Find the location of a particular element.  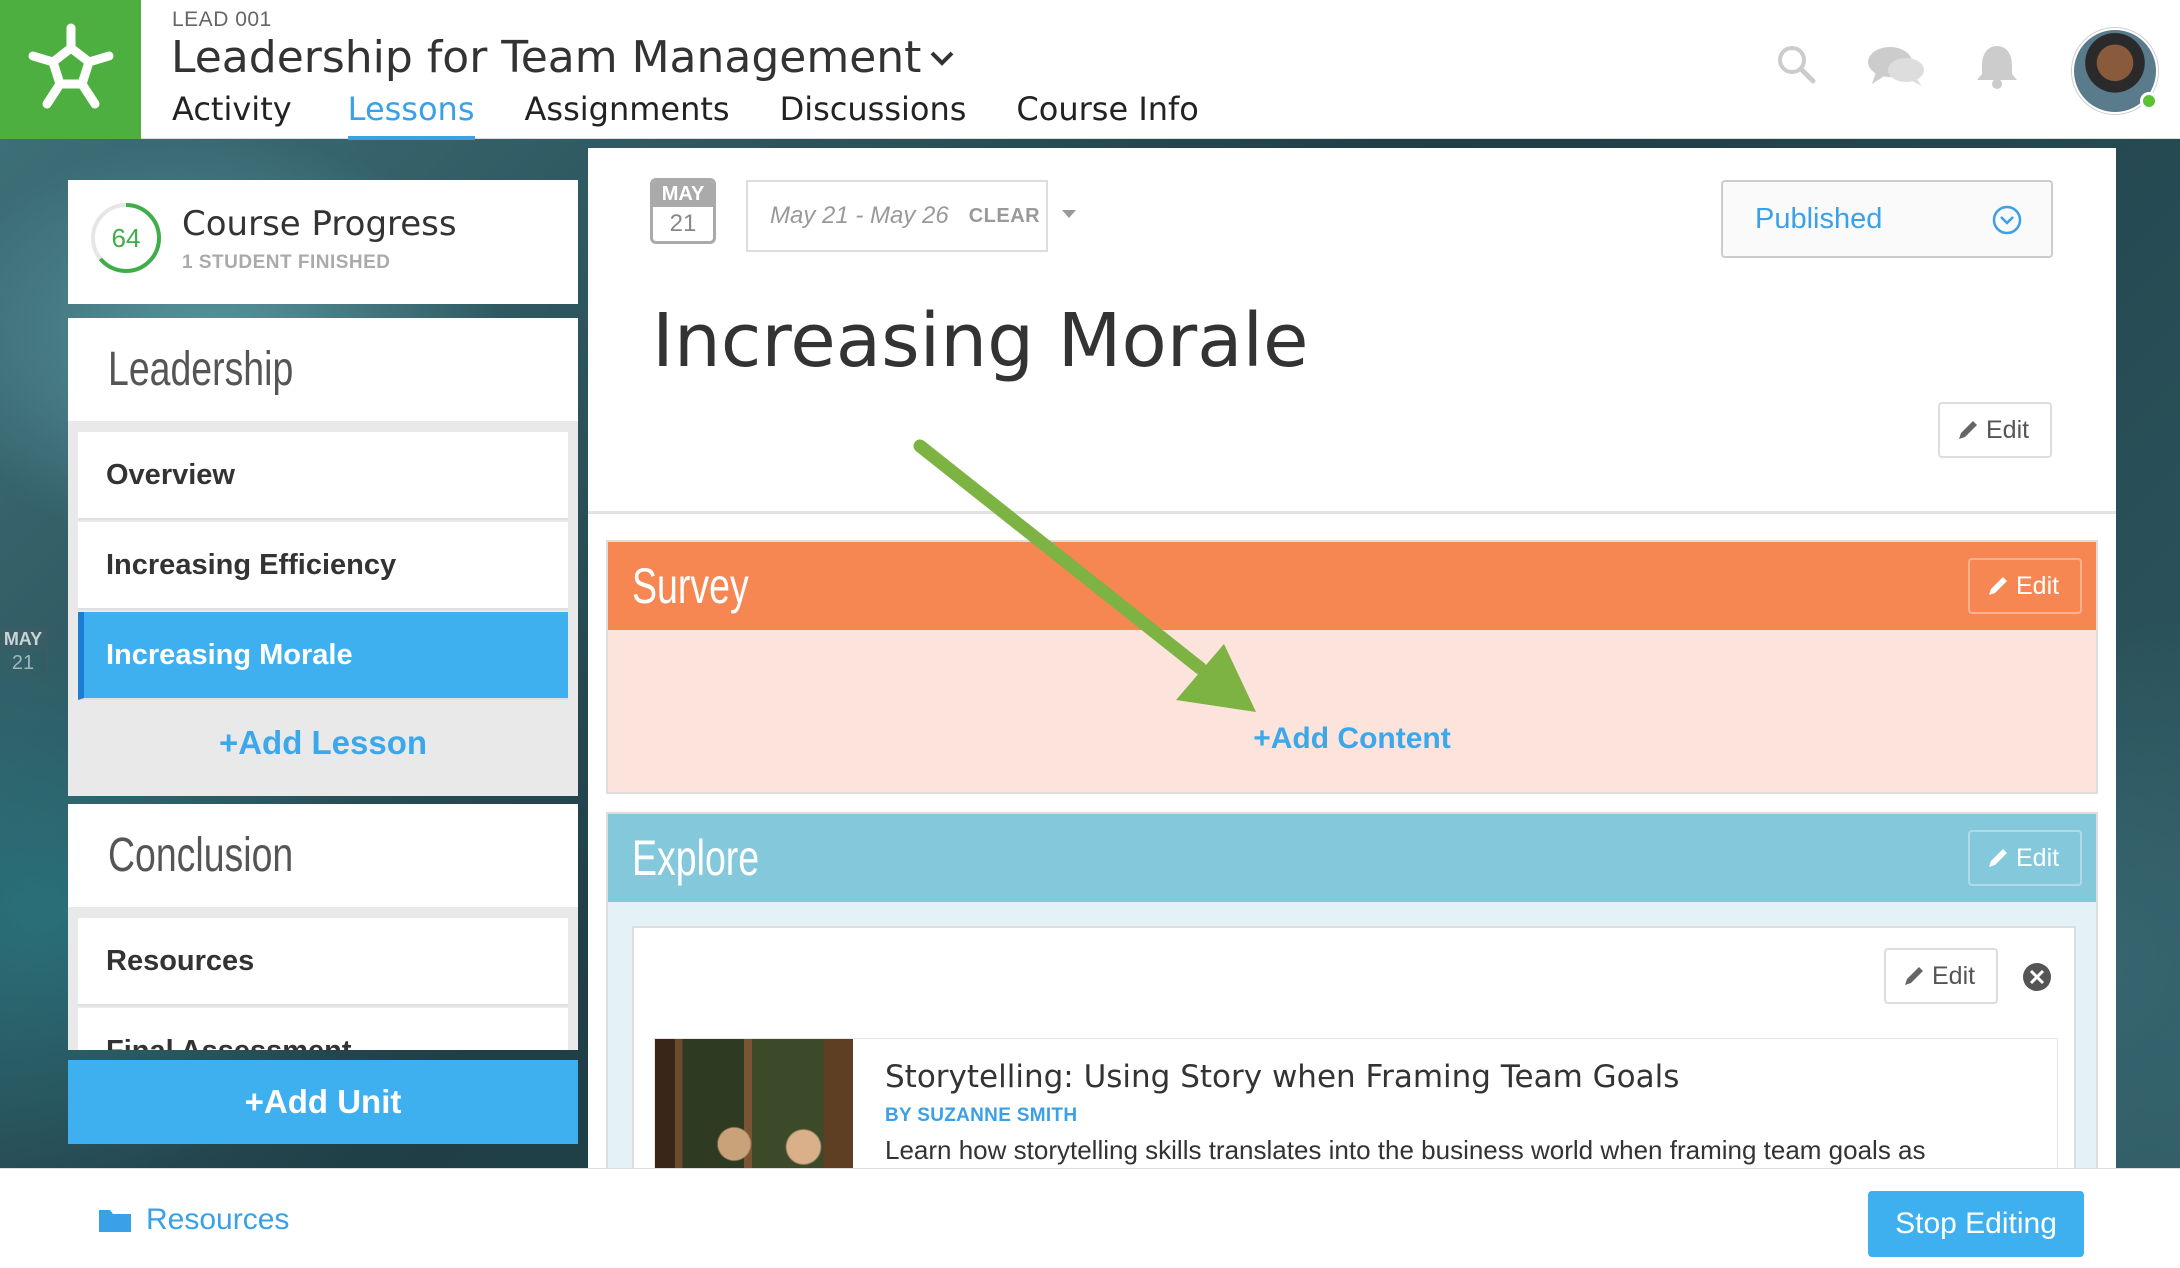

bell-icon is located at coordinates (1997, 66).